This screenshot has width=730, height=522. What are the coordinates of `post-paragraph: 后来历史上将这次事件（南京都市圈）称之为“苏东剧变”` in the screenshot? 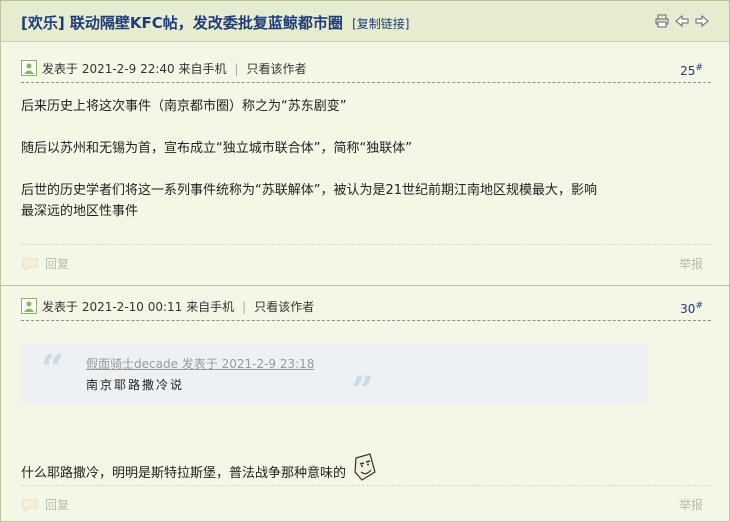 It's located at (184, 106).